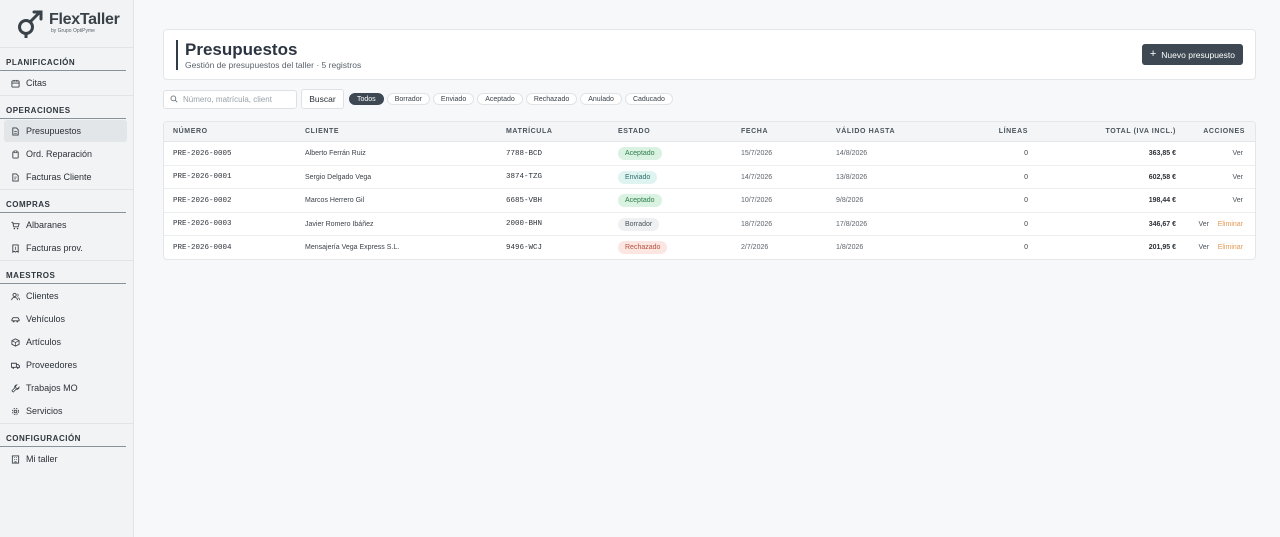 This screenshot has height=537, width=1280. I want to click on gear-icon, so click(15, 411).